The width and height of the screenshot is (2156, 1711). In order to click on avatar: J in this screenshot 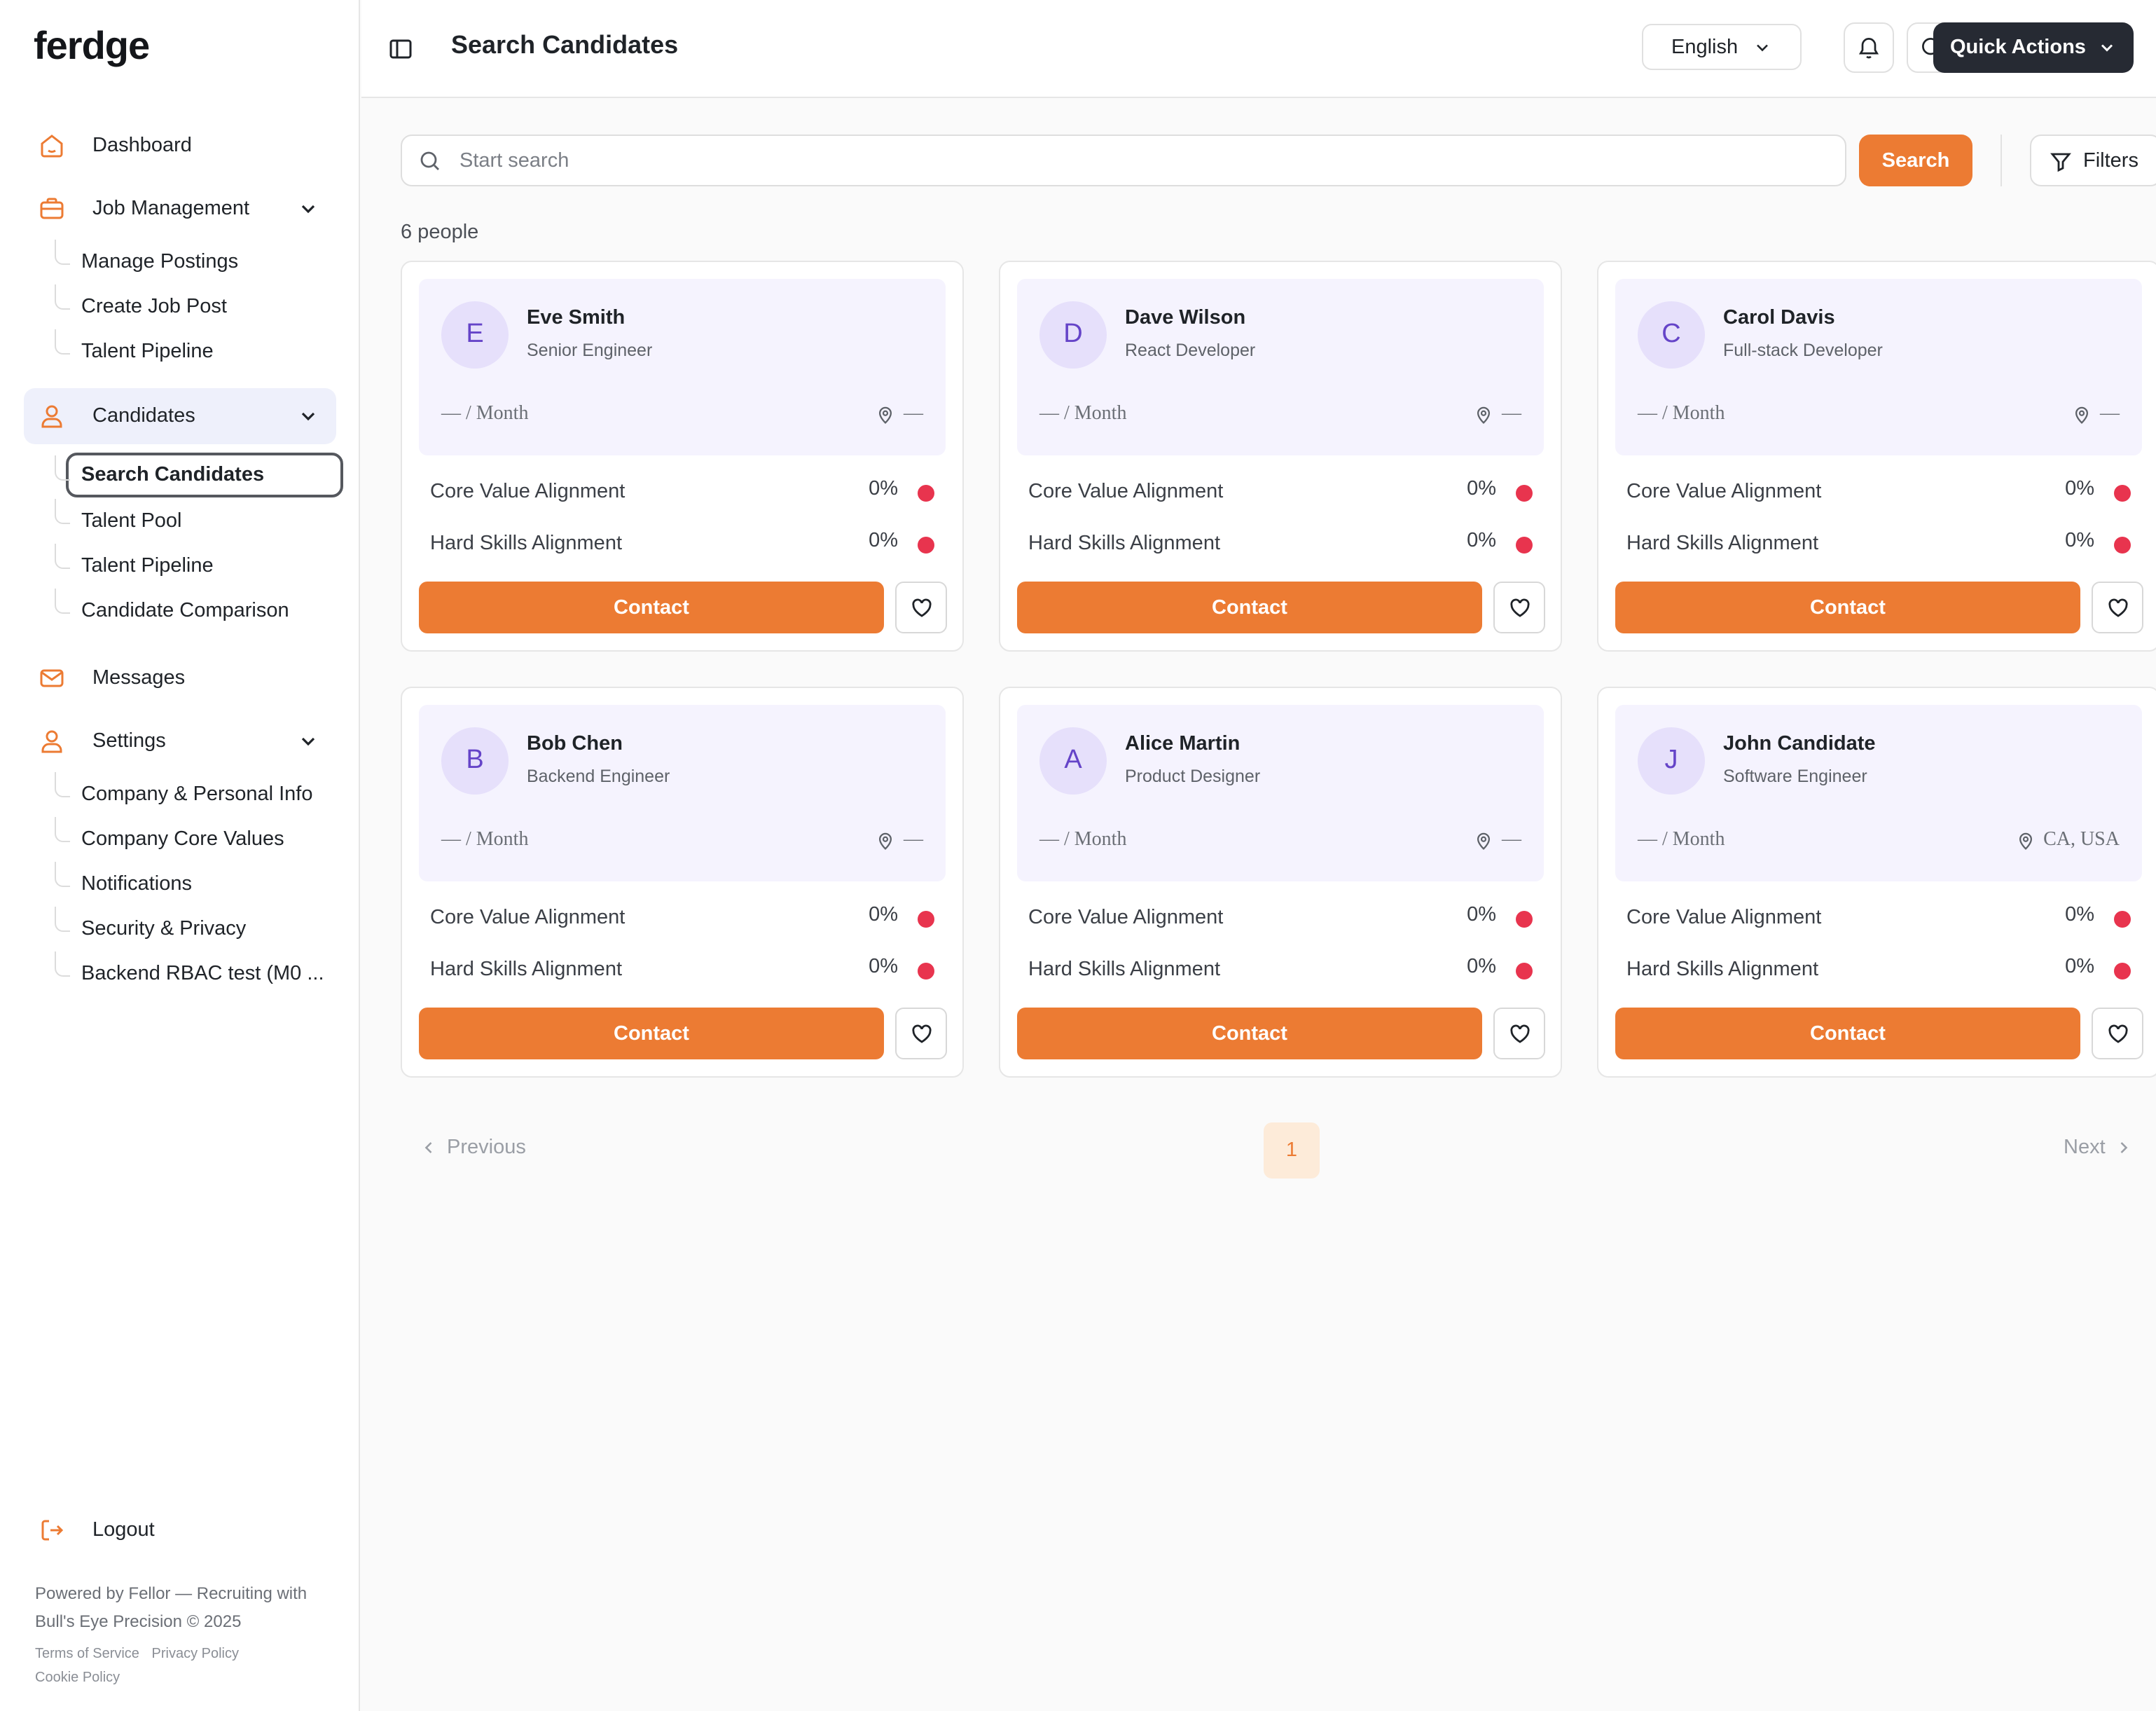, I will do `click(1671, 761)`.